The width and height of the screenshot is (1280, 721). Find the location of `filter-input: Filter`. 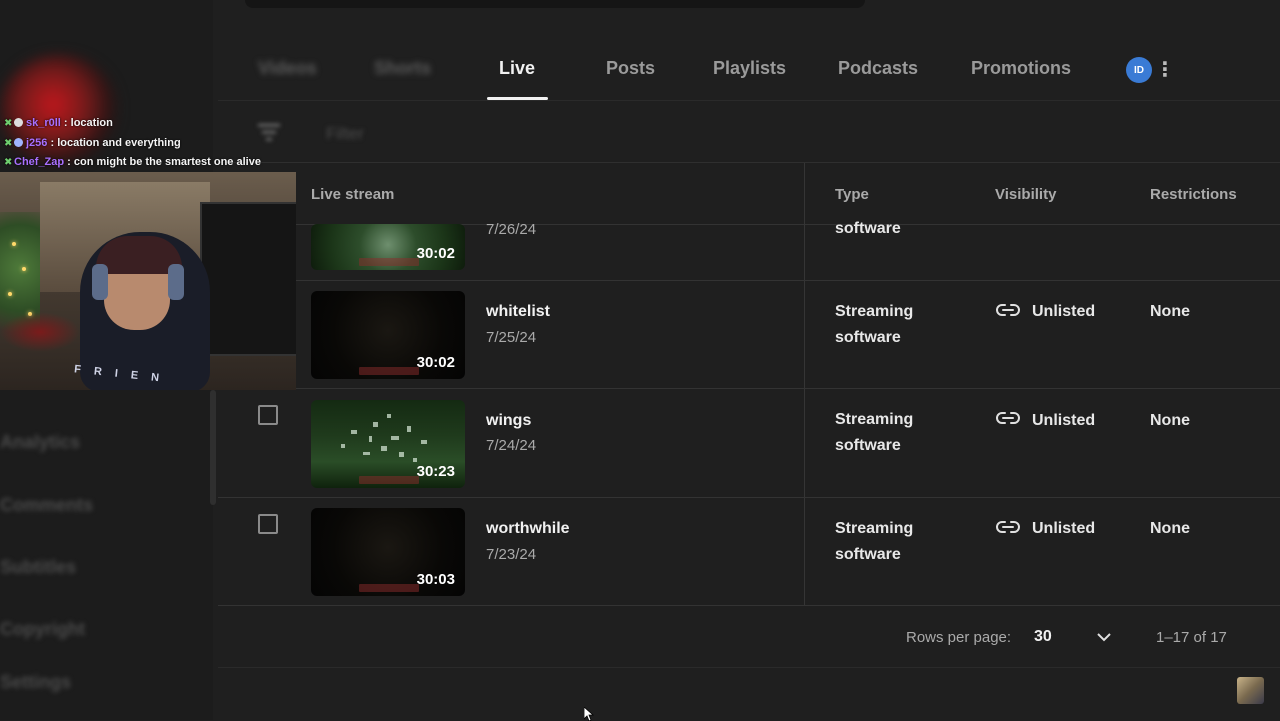

filter-input: Filter is located at coordinates (345, 134).